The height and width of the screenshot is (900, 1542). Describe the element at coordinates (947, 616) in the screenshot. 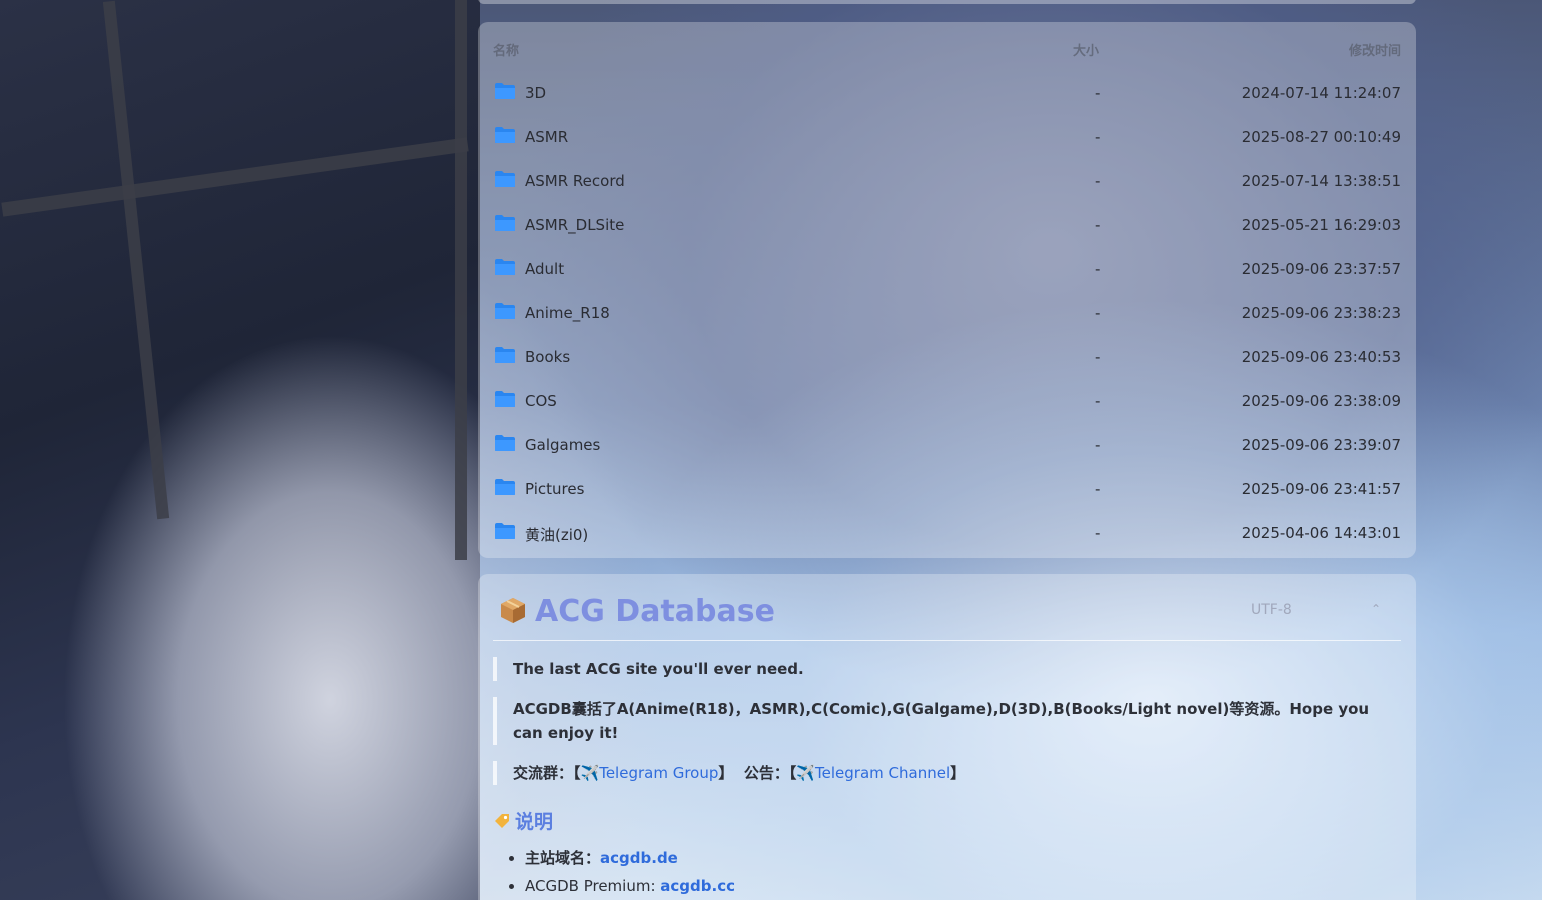

I see `readme-header: ACG Database UTF-8 ⌃` at that location.